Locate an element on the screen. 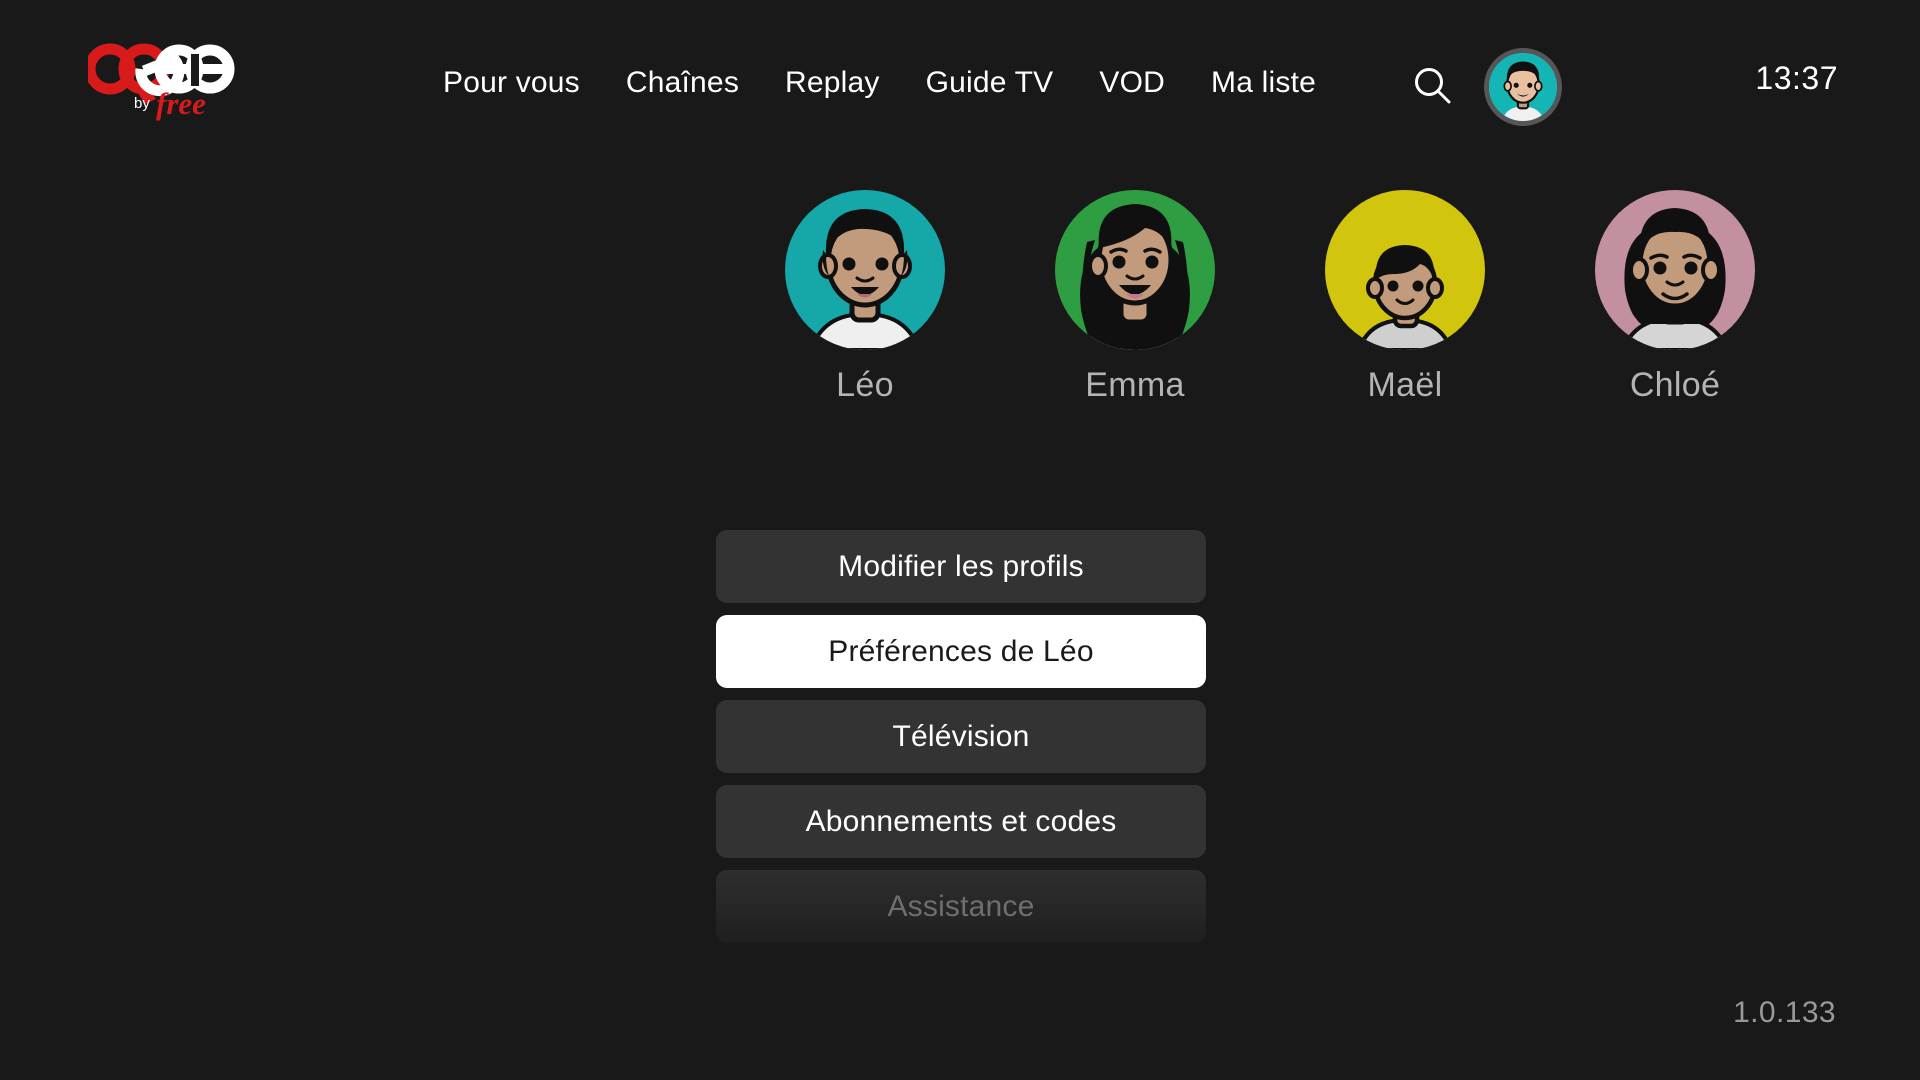 This screenshot has height=1080, width=1920. profile-name-emma: Emma is located at coordinates (1135, 385).